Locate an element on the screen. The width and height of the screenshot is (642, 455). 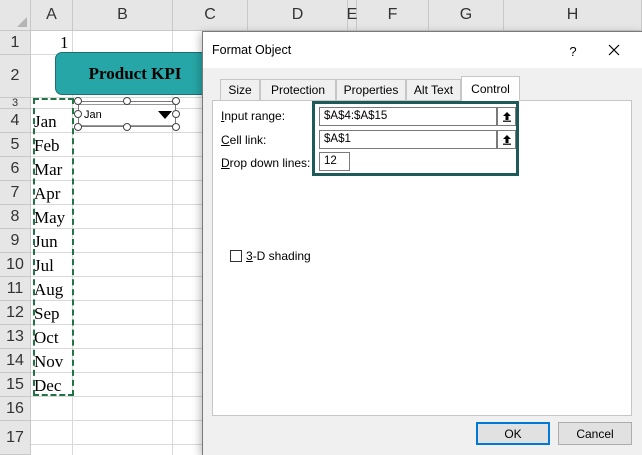
row-header-2: 2 is located at coordinates (15, 76).